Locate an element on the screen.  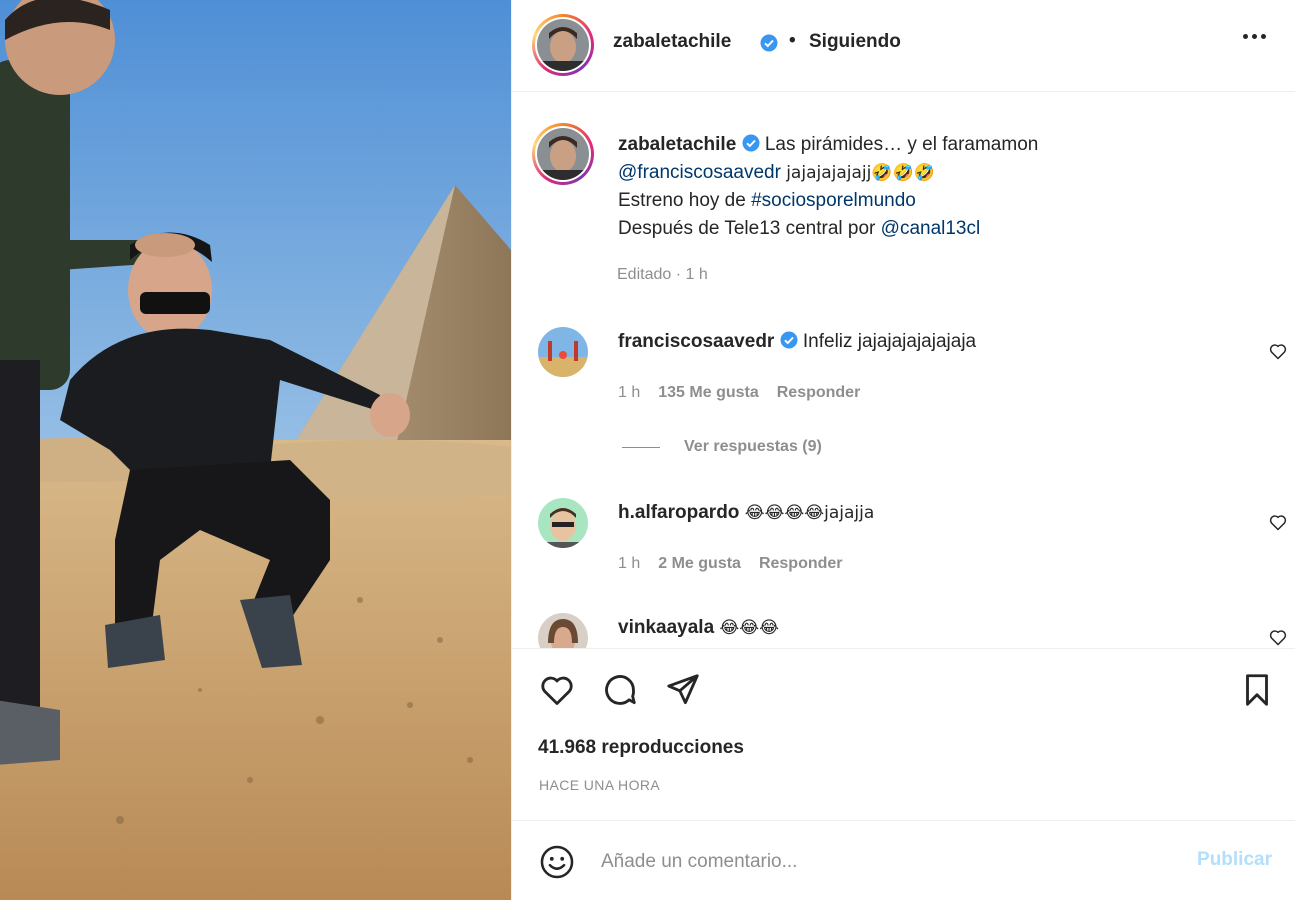
caption-edited-time: Editado · 1 h is located at coordinates (662, 274).